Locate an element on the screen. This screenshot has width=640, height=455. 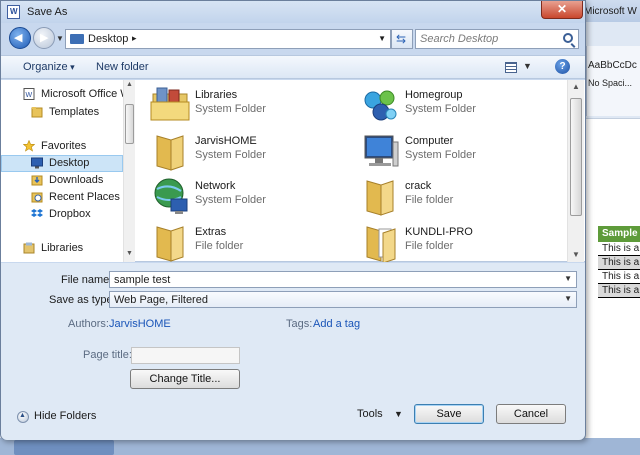
collapse-icon is located at coordinates (23, 417).